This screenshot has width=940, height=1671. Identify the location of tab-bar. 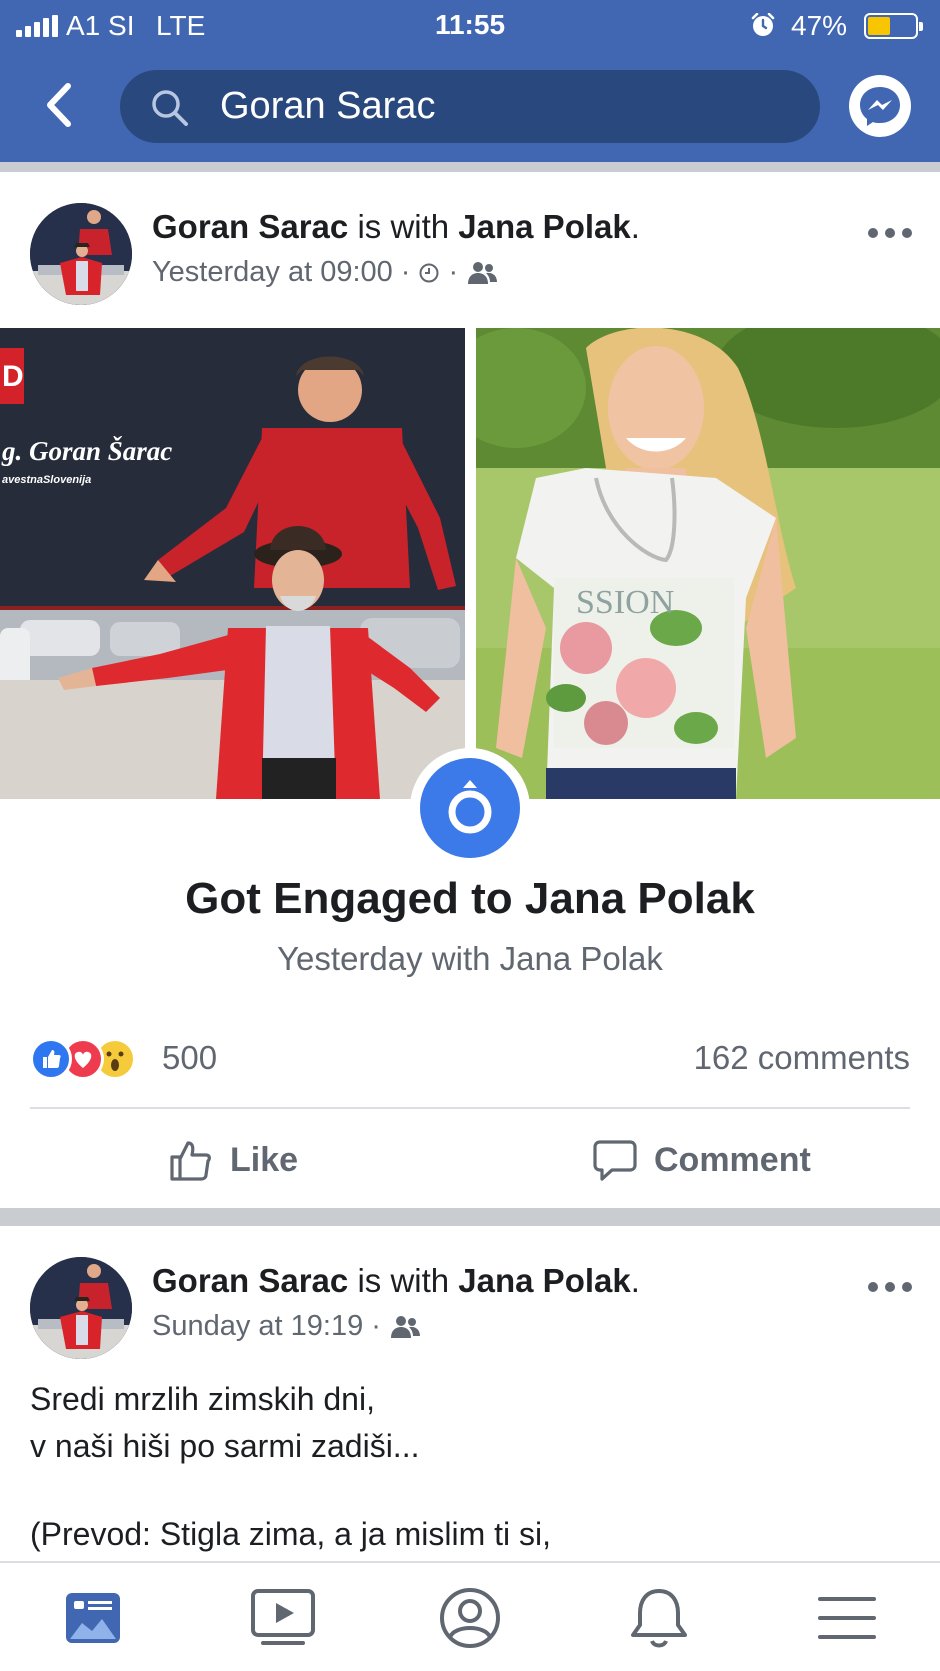
(470, 1616).